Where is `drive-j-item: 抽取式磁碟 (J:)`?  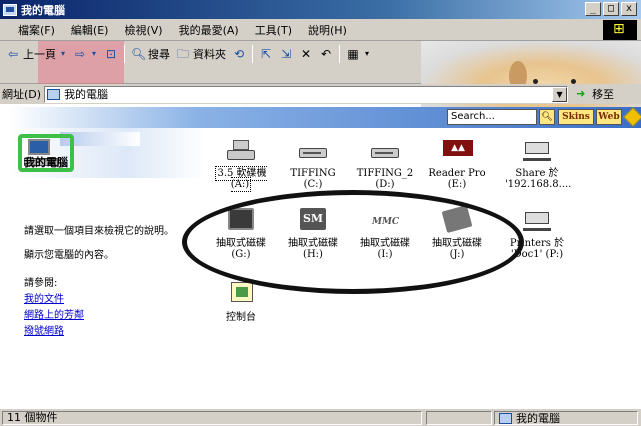 drive-j-item: 抽取式磁碟 (J:) is located at coordinates (457, 232).